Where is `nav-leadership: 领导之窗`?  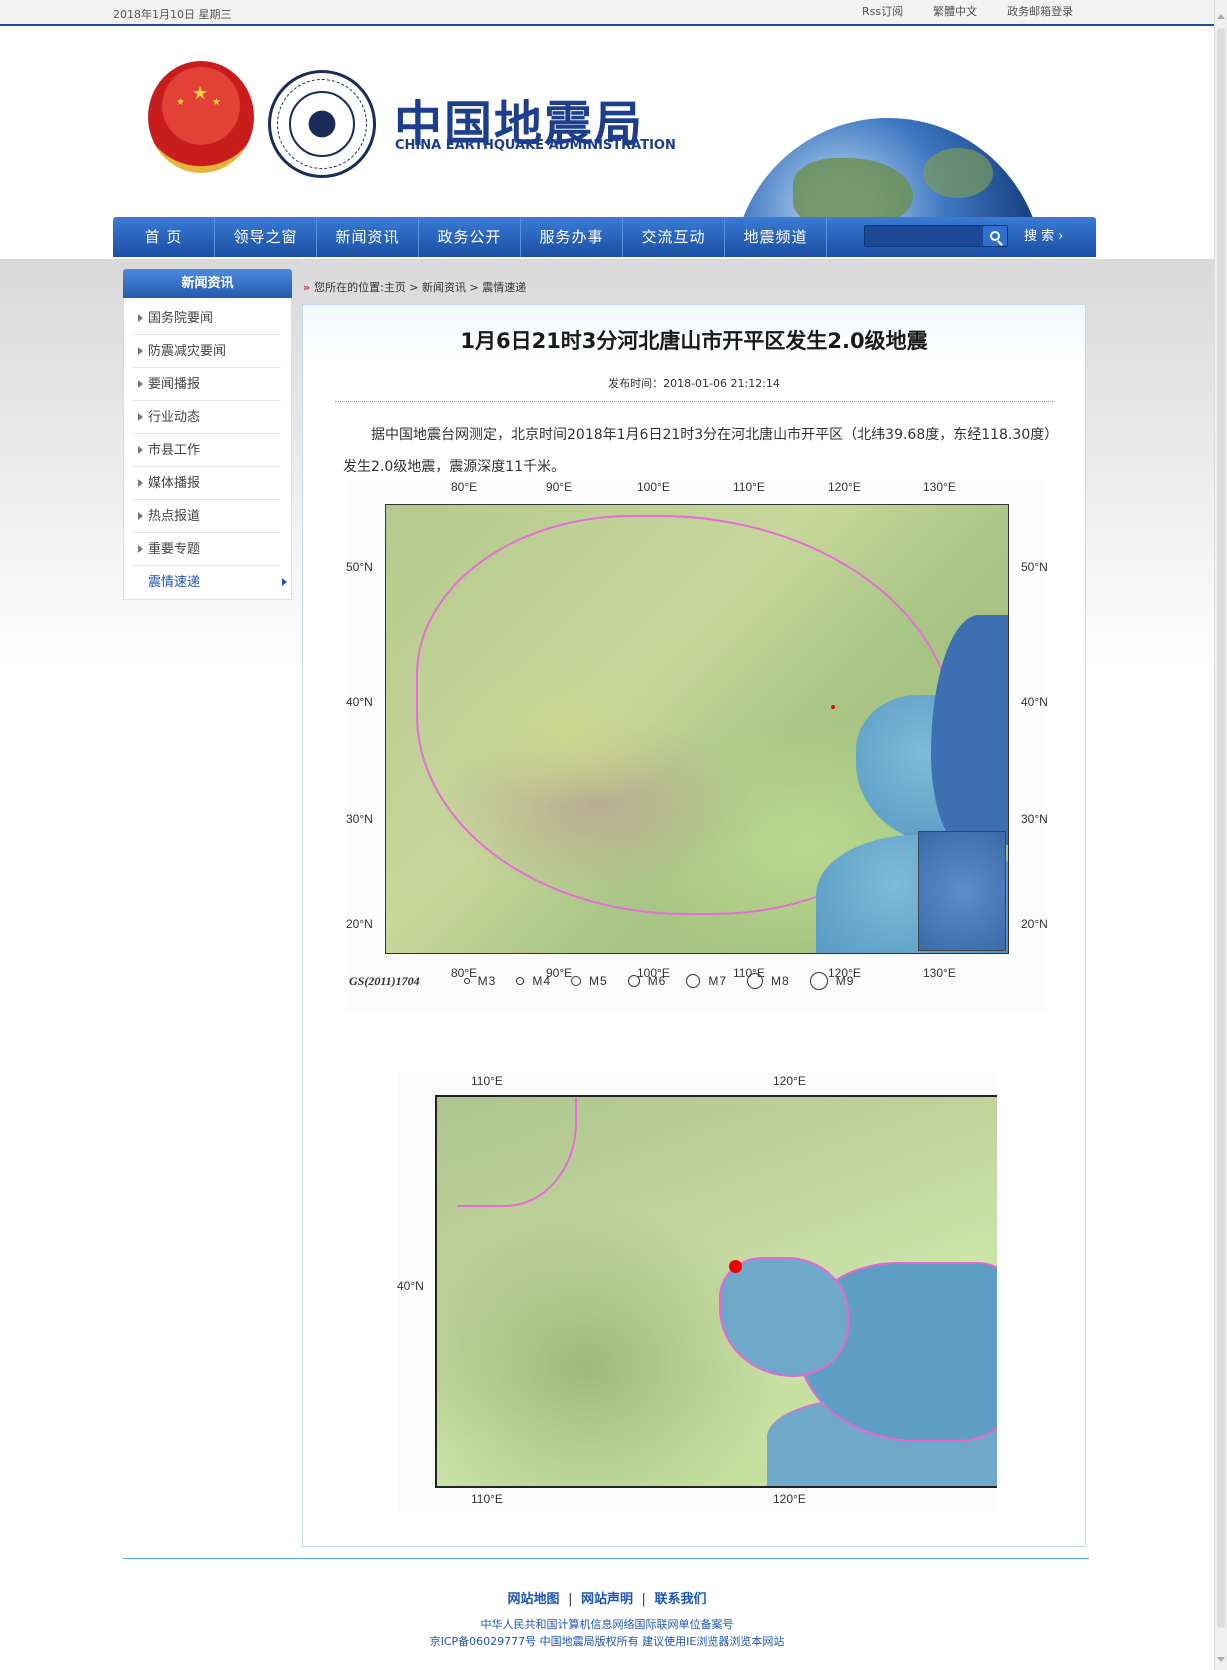 nav-leadership: 领导之窗 is located at coordinates (266, 237).